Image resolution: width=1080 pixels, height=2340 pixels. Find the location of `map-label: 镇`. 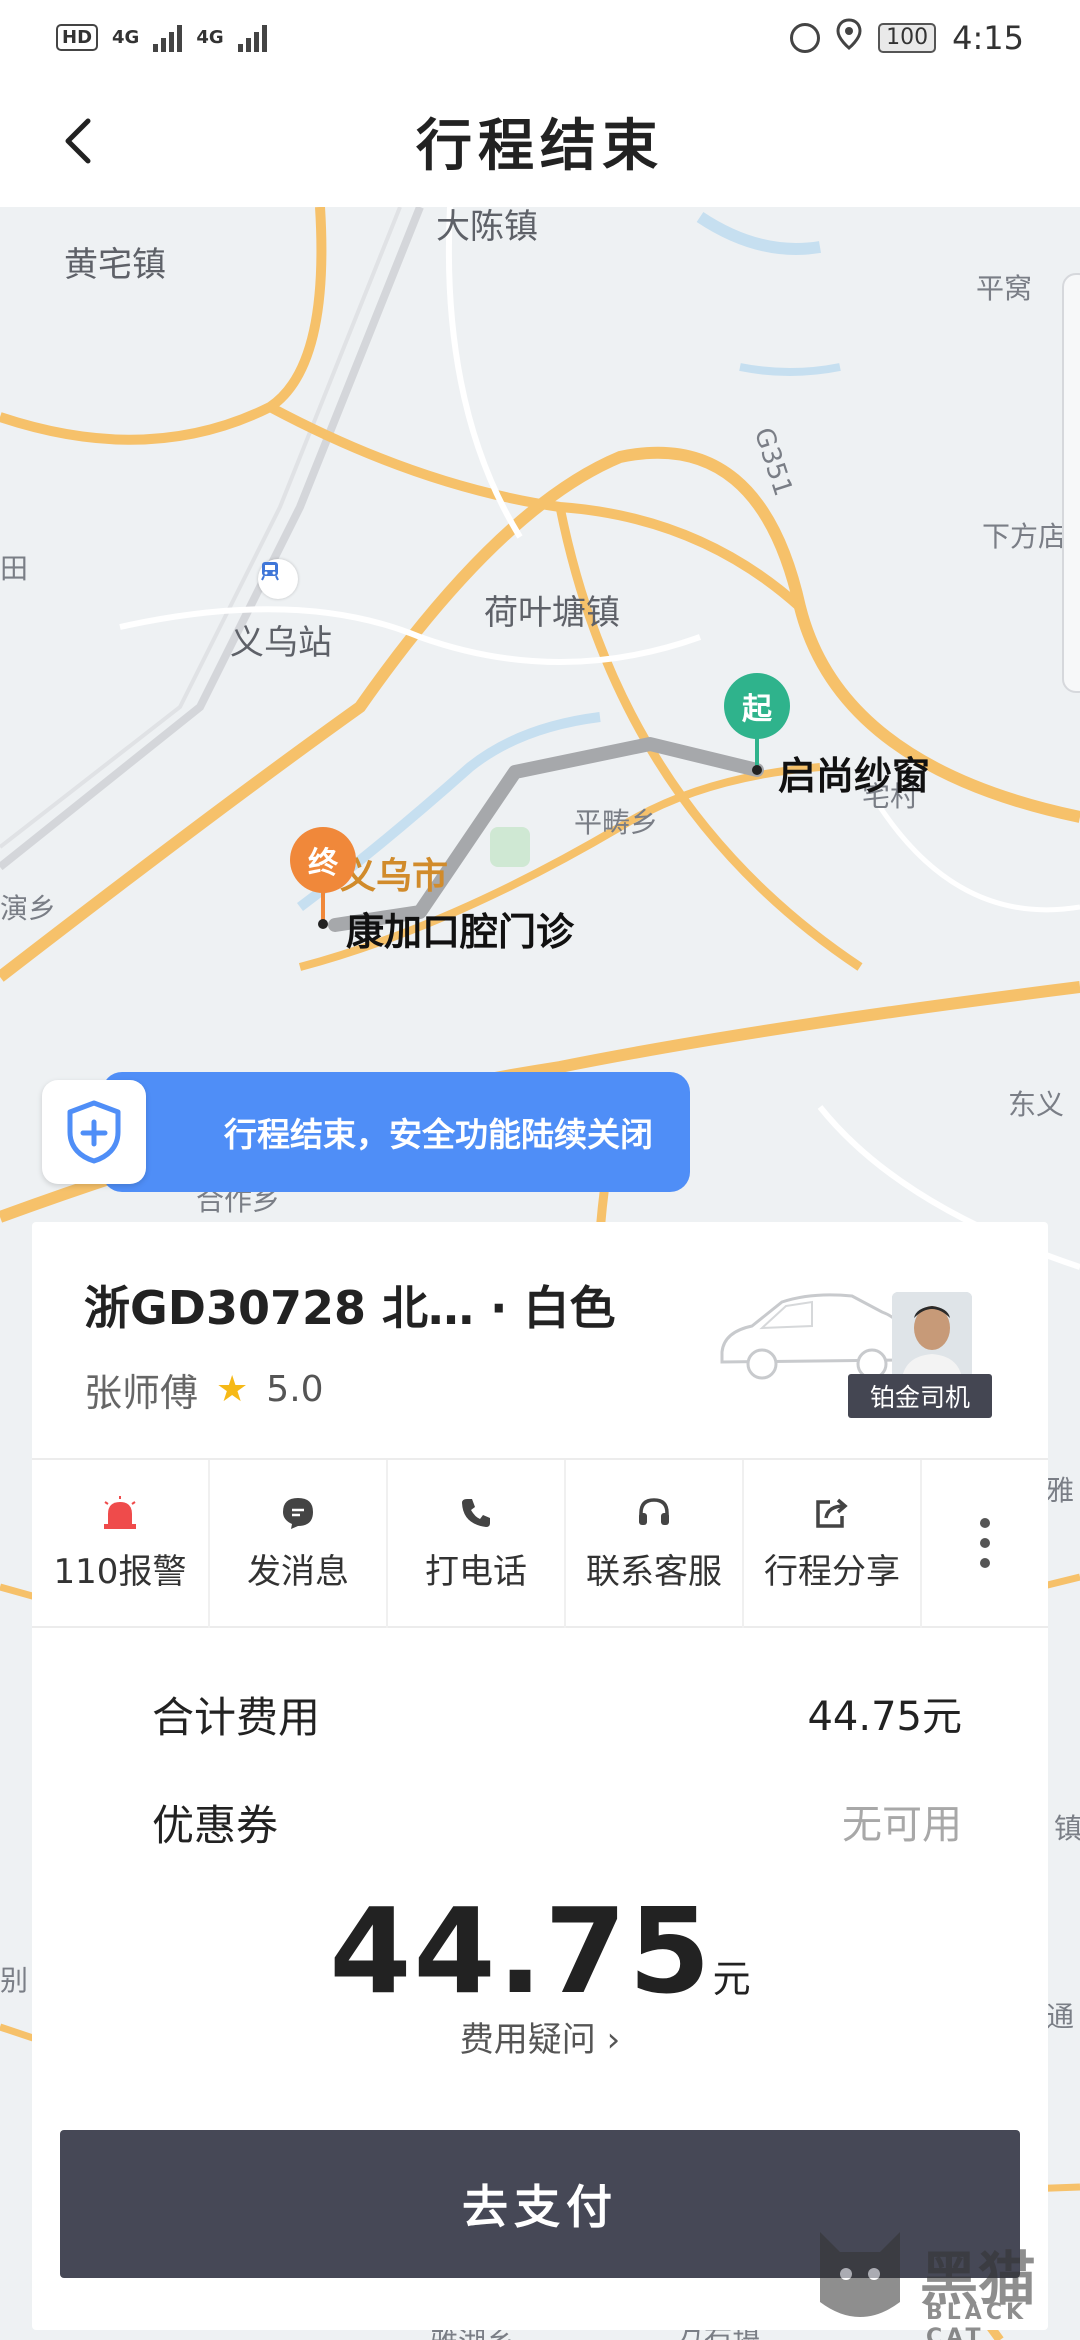

map-label: 镇 is located at coordinates (1067, 1828).